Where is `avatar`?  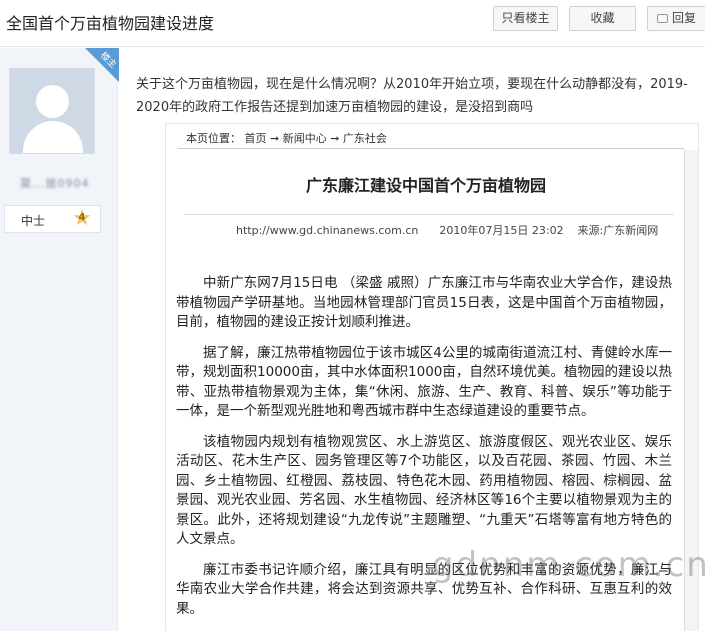
avatar is located at coordinates (52, 111).